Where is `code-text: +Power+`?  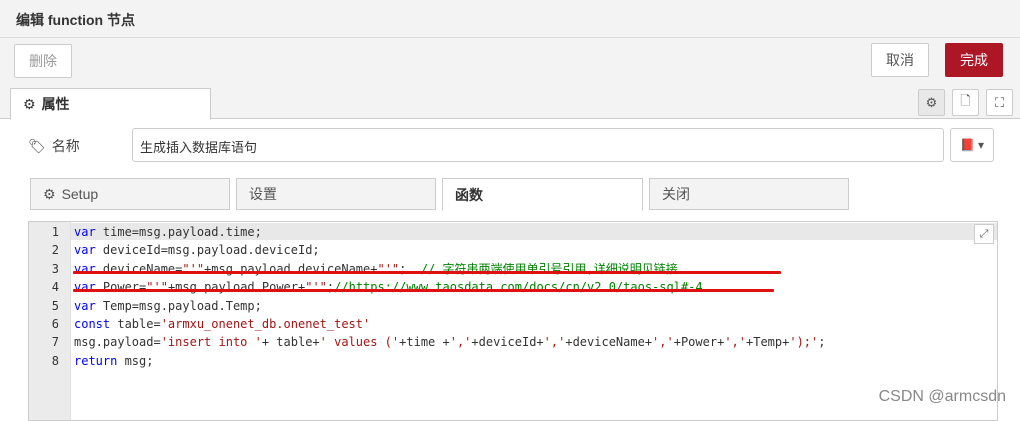 code-text: +Power+ is located at coordinates (699, 342).